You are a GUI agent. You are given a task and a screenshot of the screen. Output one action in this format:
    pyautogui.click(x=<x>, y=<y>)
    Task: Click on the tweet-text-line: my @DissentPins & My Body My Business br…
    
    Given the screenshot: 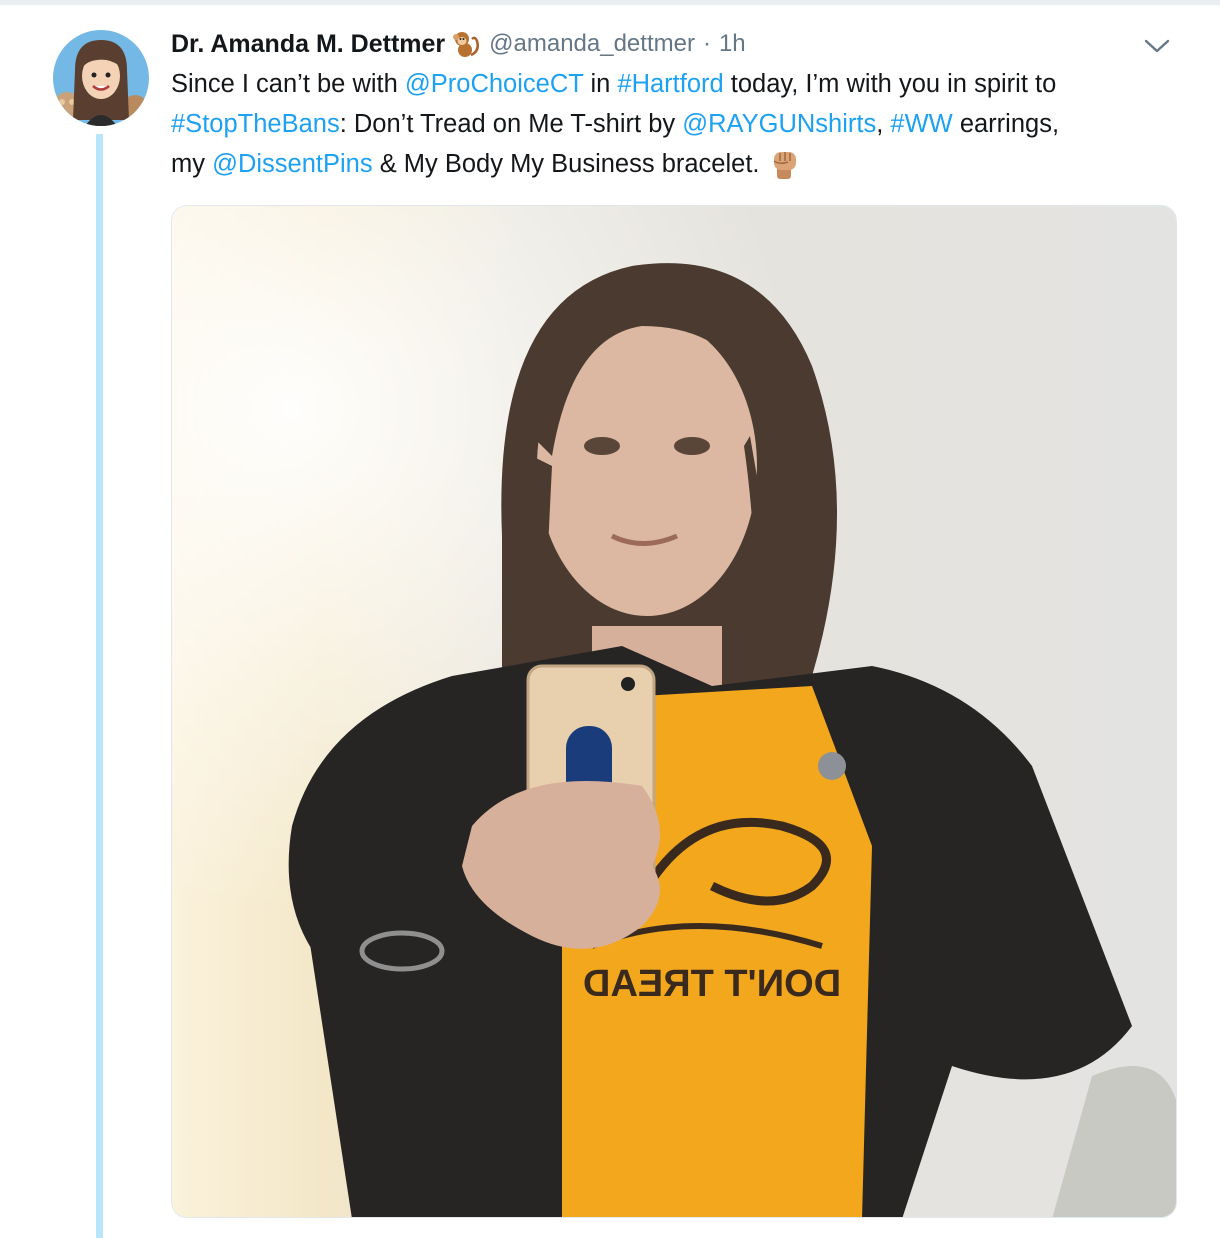 What is the action you would take?
    pyautogui.click(x=676, y=164)
    